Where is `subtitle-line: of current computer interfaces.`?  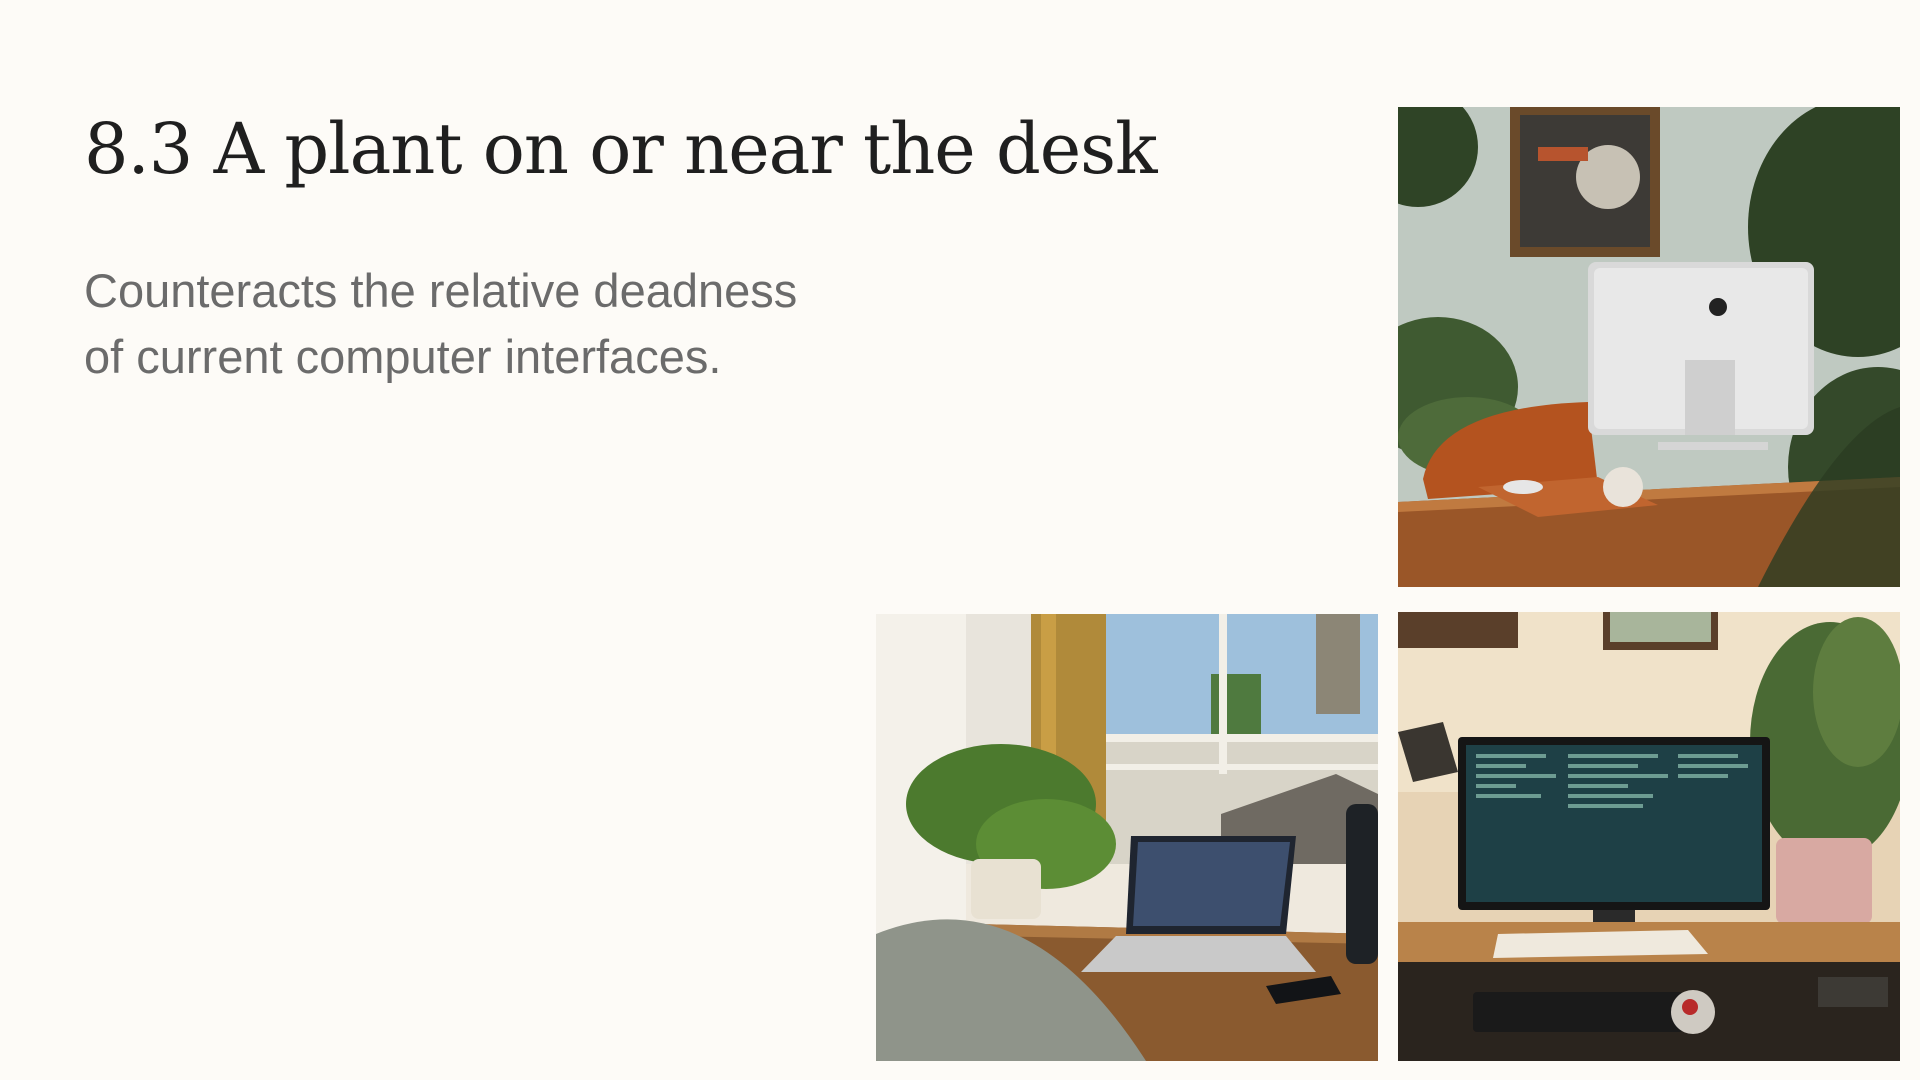
subtitle-line: of current computer interfaces. is located at coordinates (403, 356).